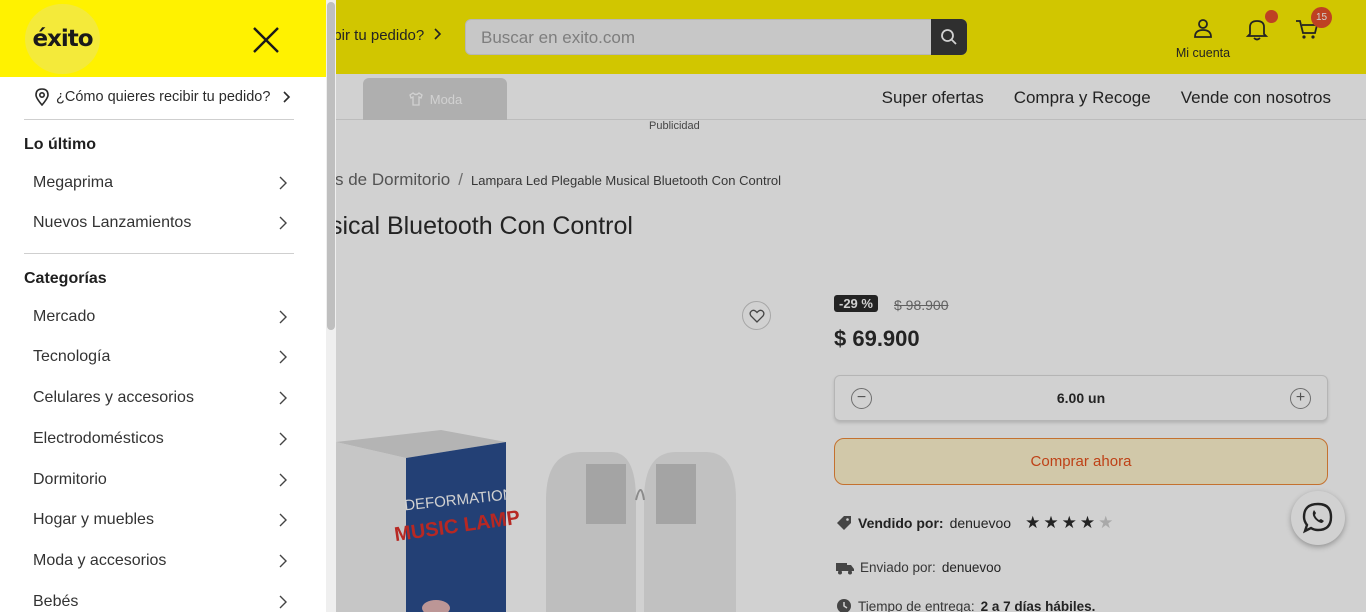 The height and width of the screenshot is (612, 1366). What do you see at coordinates (160, 599) in the screenshot?
I see `menu-item-bebes: Bebés` at bounding box center [160, 599].